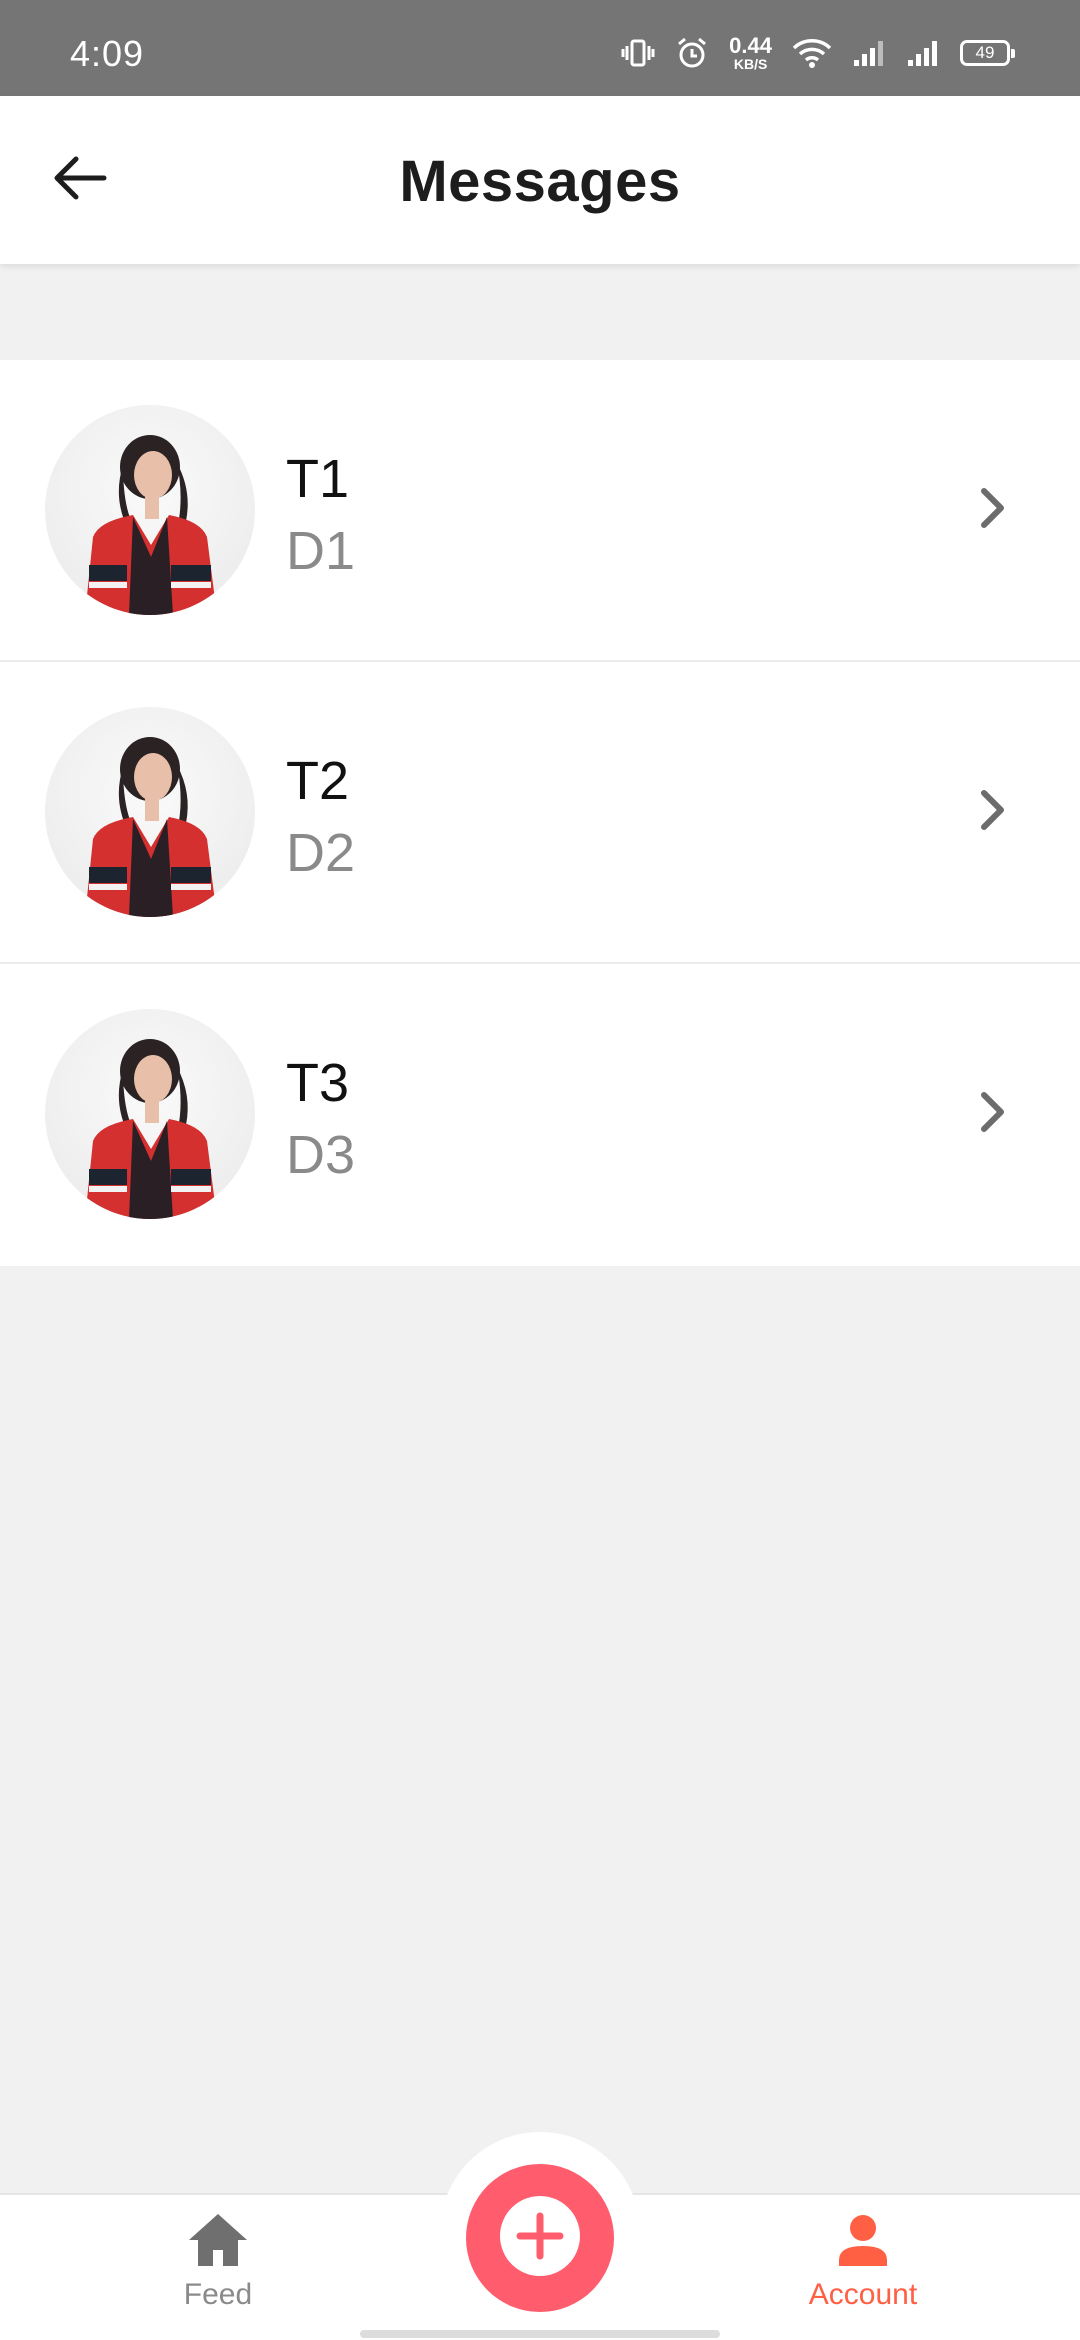 The width and height of the screenshot is (1080, 2340). What do you see at coordinates (321, 853) in the screenshot?
I see `message-description: D2` at bounding box center [321, 853].